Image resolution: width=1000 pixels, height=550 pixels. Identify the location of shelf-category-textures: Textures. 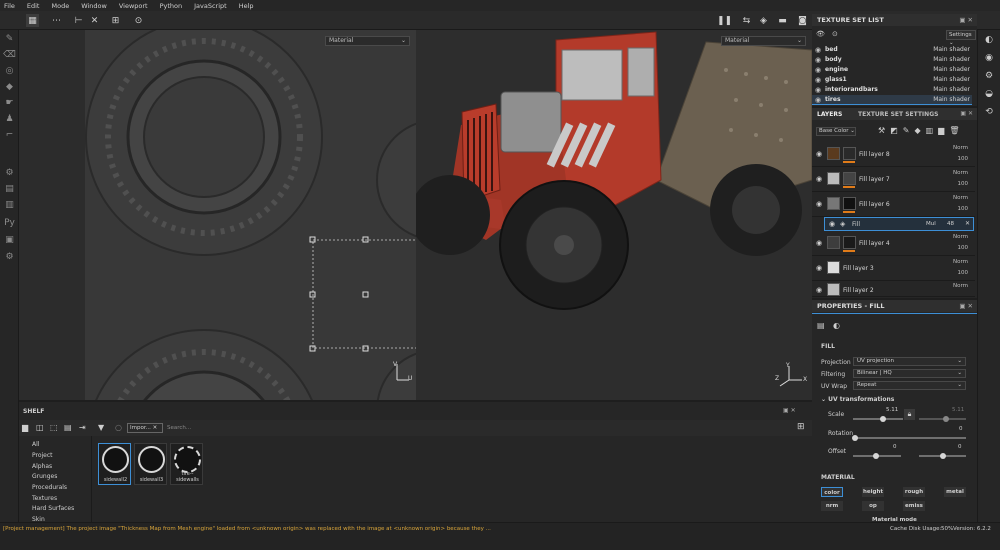
(44, 498).